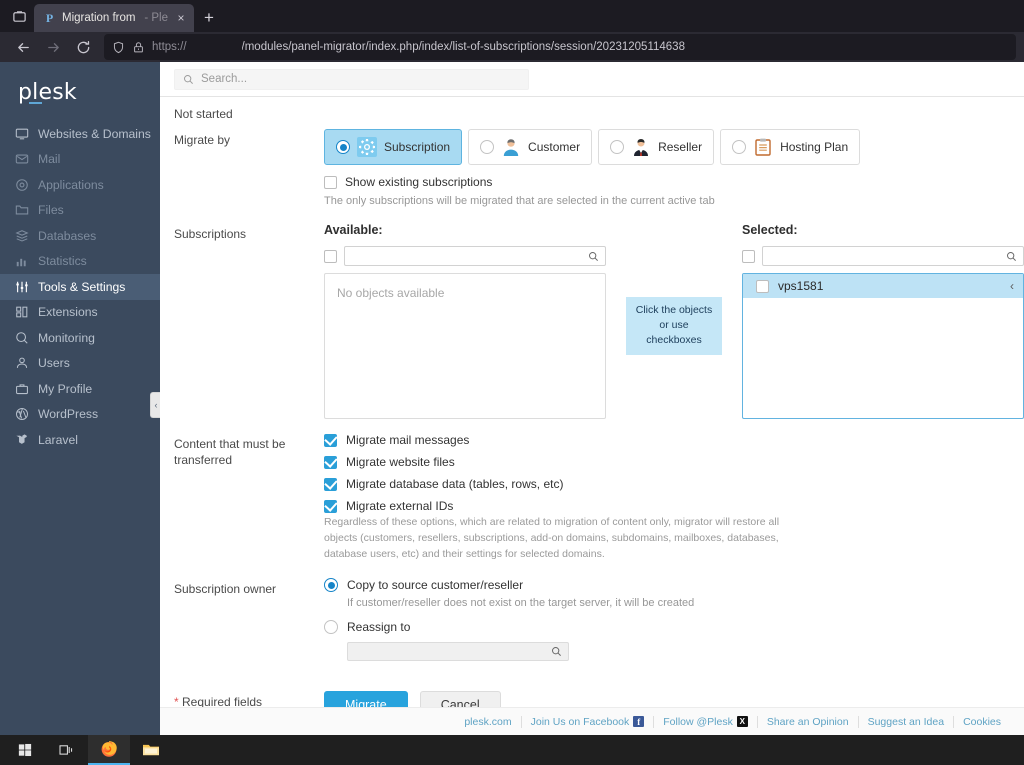 Image resolution: width=1024 pixels, height=765 pixels. Describe the element at coordinates (21, 337) in the screenshot. I see `magnifier-gauge-icon` at that location.